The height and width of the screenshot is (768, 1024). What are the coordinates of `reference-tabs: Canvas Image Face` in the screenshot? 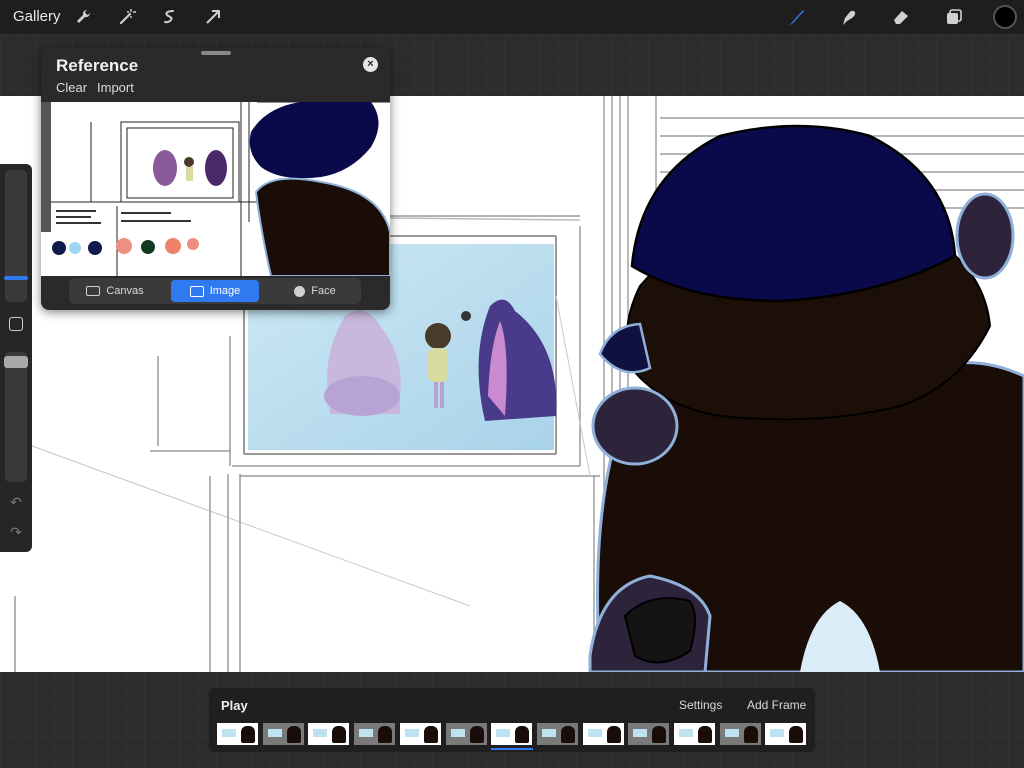 It's located at (215, 291).